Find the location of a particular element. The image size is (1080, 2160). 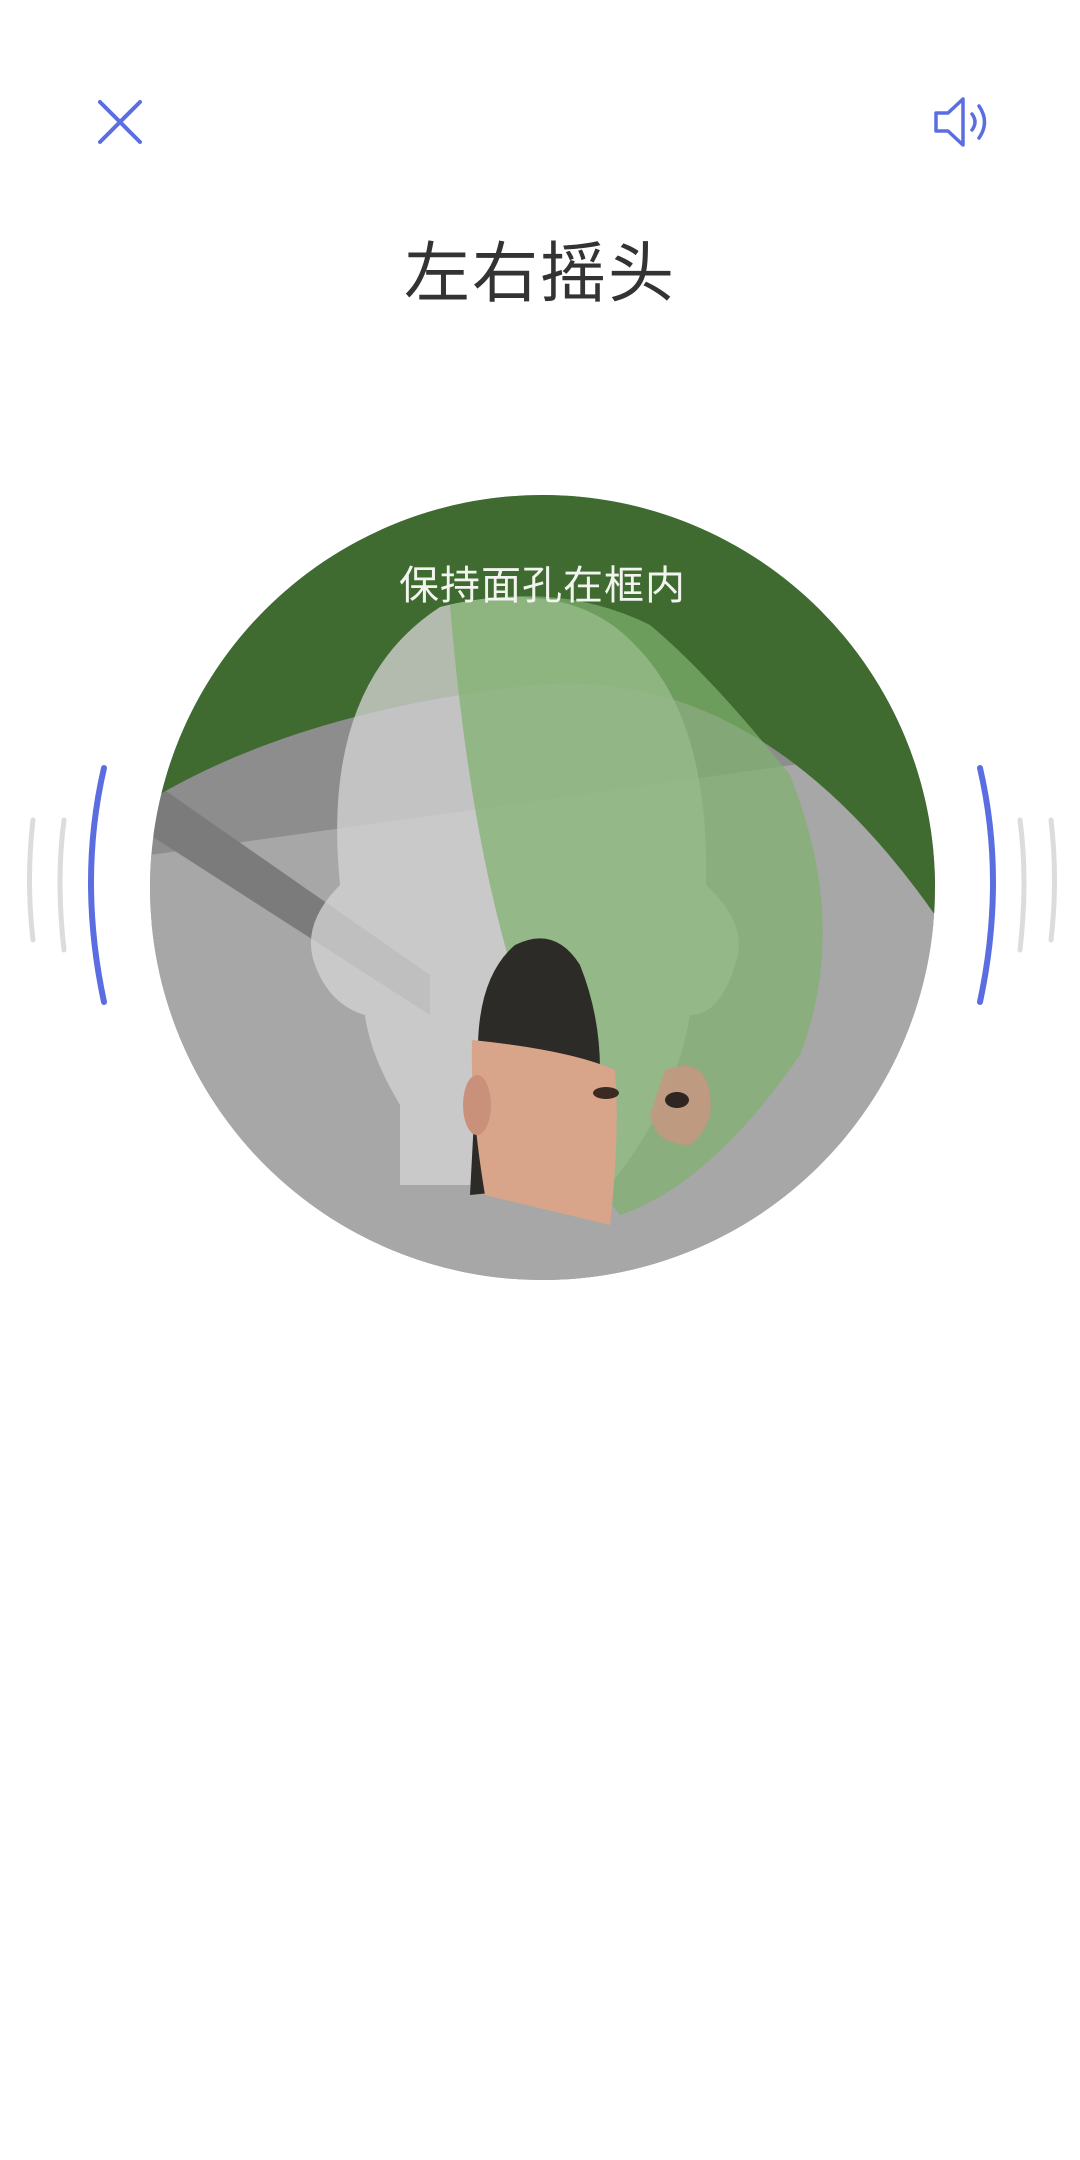

top-bar is located at coordinates (540, 110).